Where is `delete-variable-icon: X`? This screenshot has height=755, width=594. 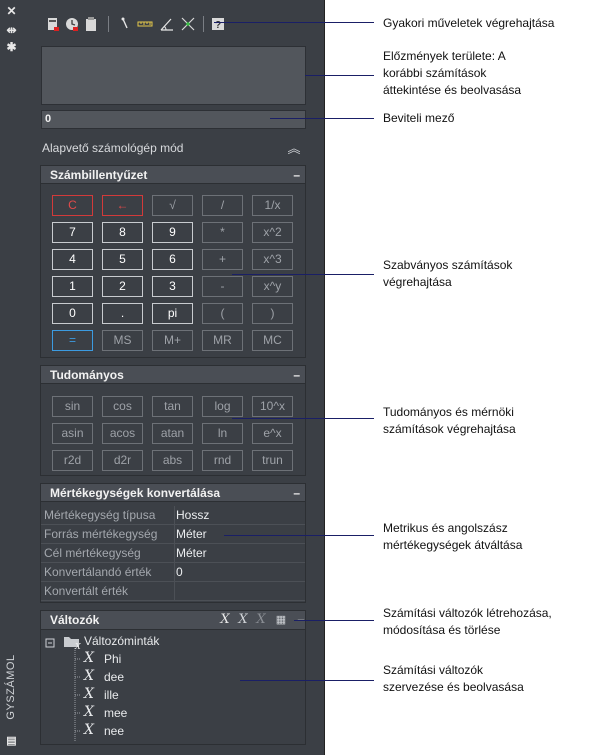
delete-variable-icon: X is located at coordinates (261, 620).